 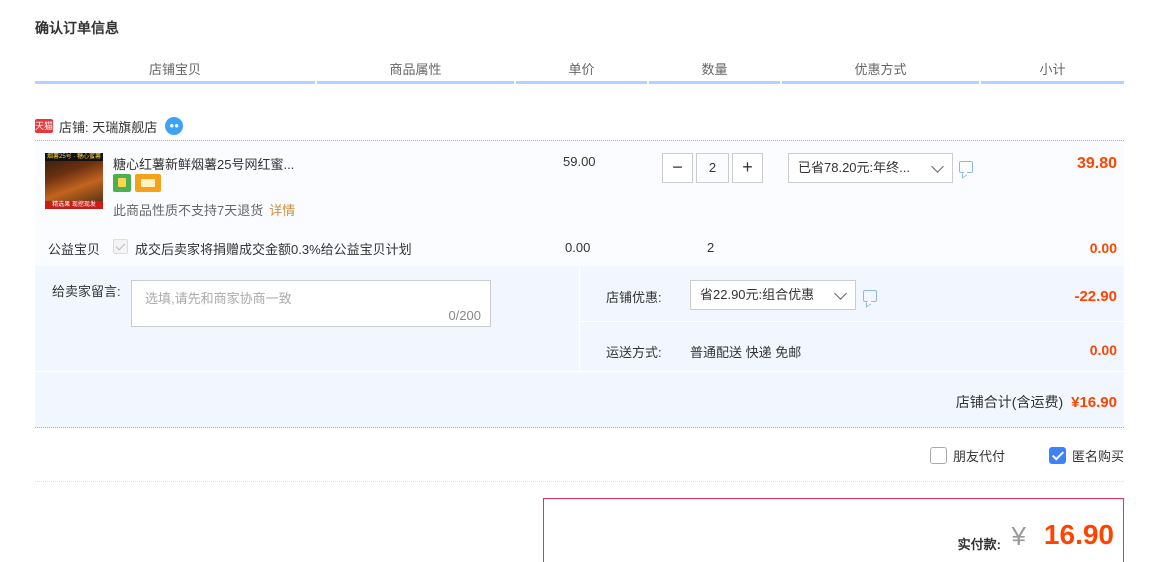 I want to click on shop-promo-select: 省22.90元:组合优惠, so click(x=773, y=295).